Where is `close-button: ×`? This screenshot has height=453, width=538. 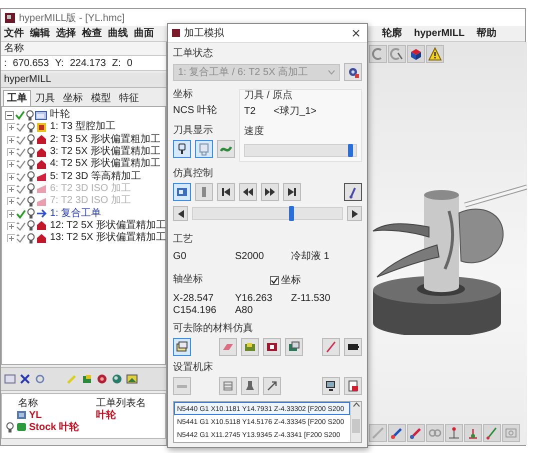 close-button: × is located at coordinates (355, 33).